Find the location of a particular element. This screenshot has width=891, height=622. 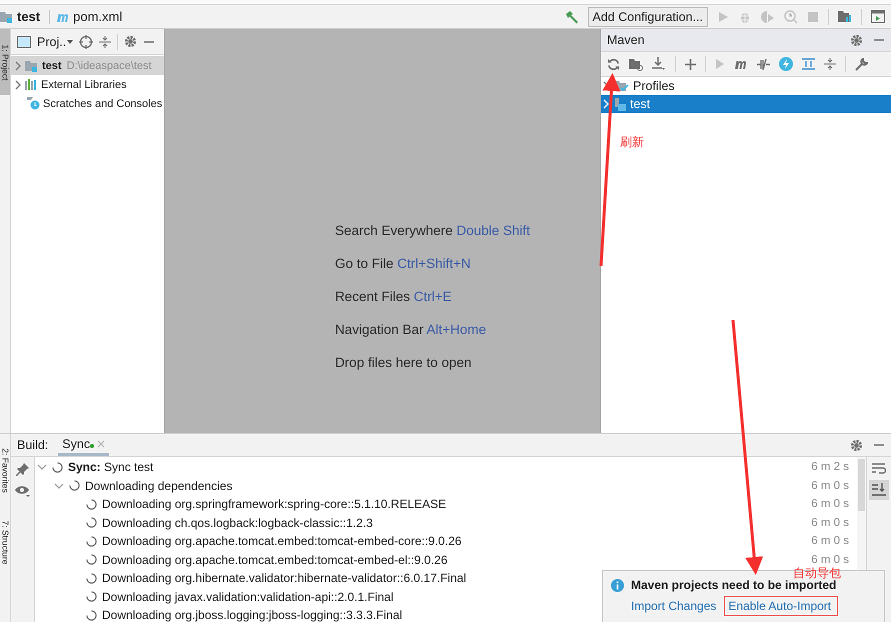

editor-hint: Drop files here to open is located at coordinates (403, 363).